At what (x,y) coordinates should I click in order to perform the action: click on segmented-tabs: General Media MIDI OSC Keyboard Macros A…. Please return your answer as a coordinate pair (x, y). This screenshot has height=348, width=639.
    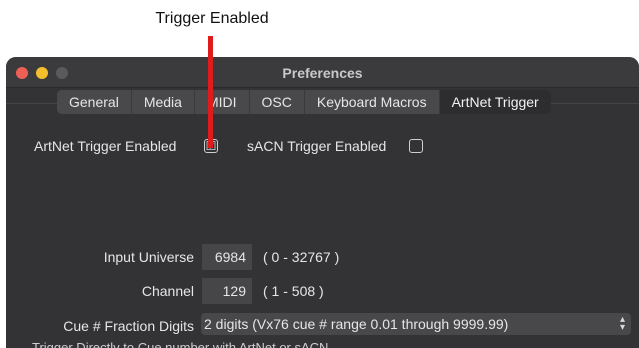
    Looking at the image, I should click on (304, 102).